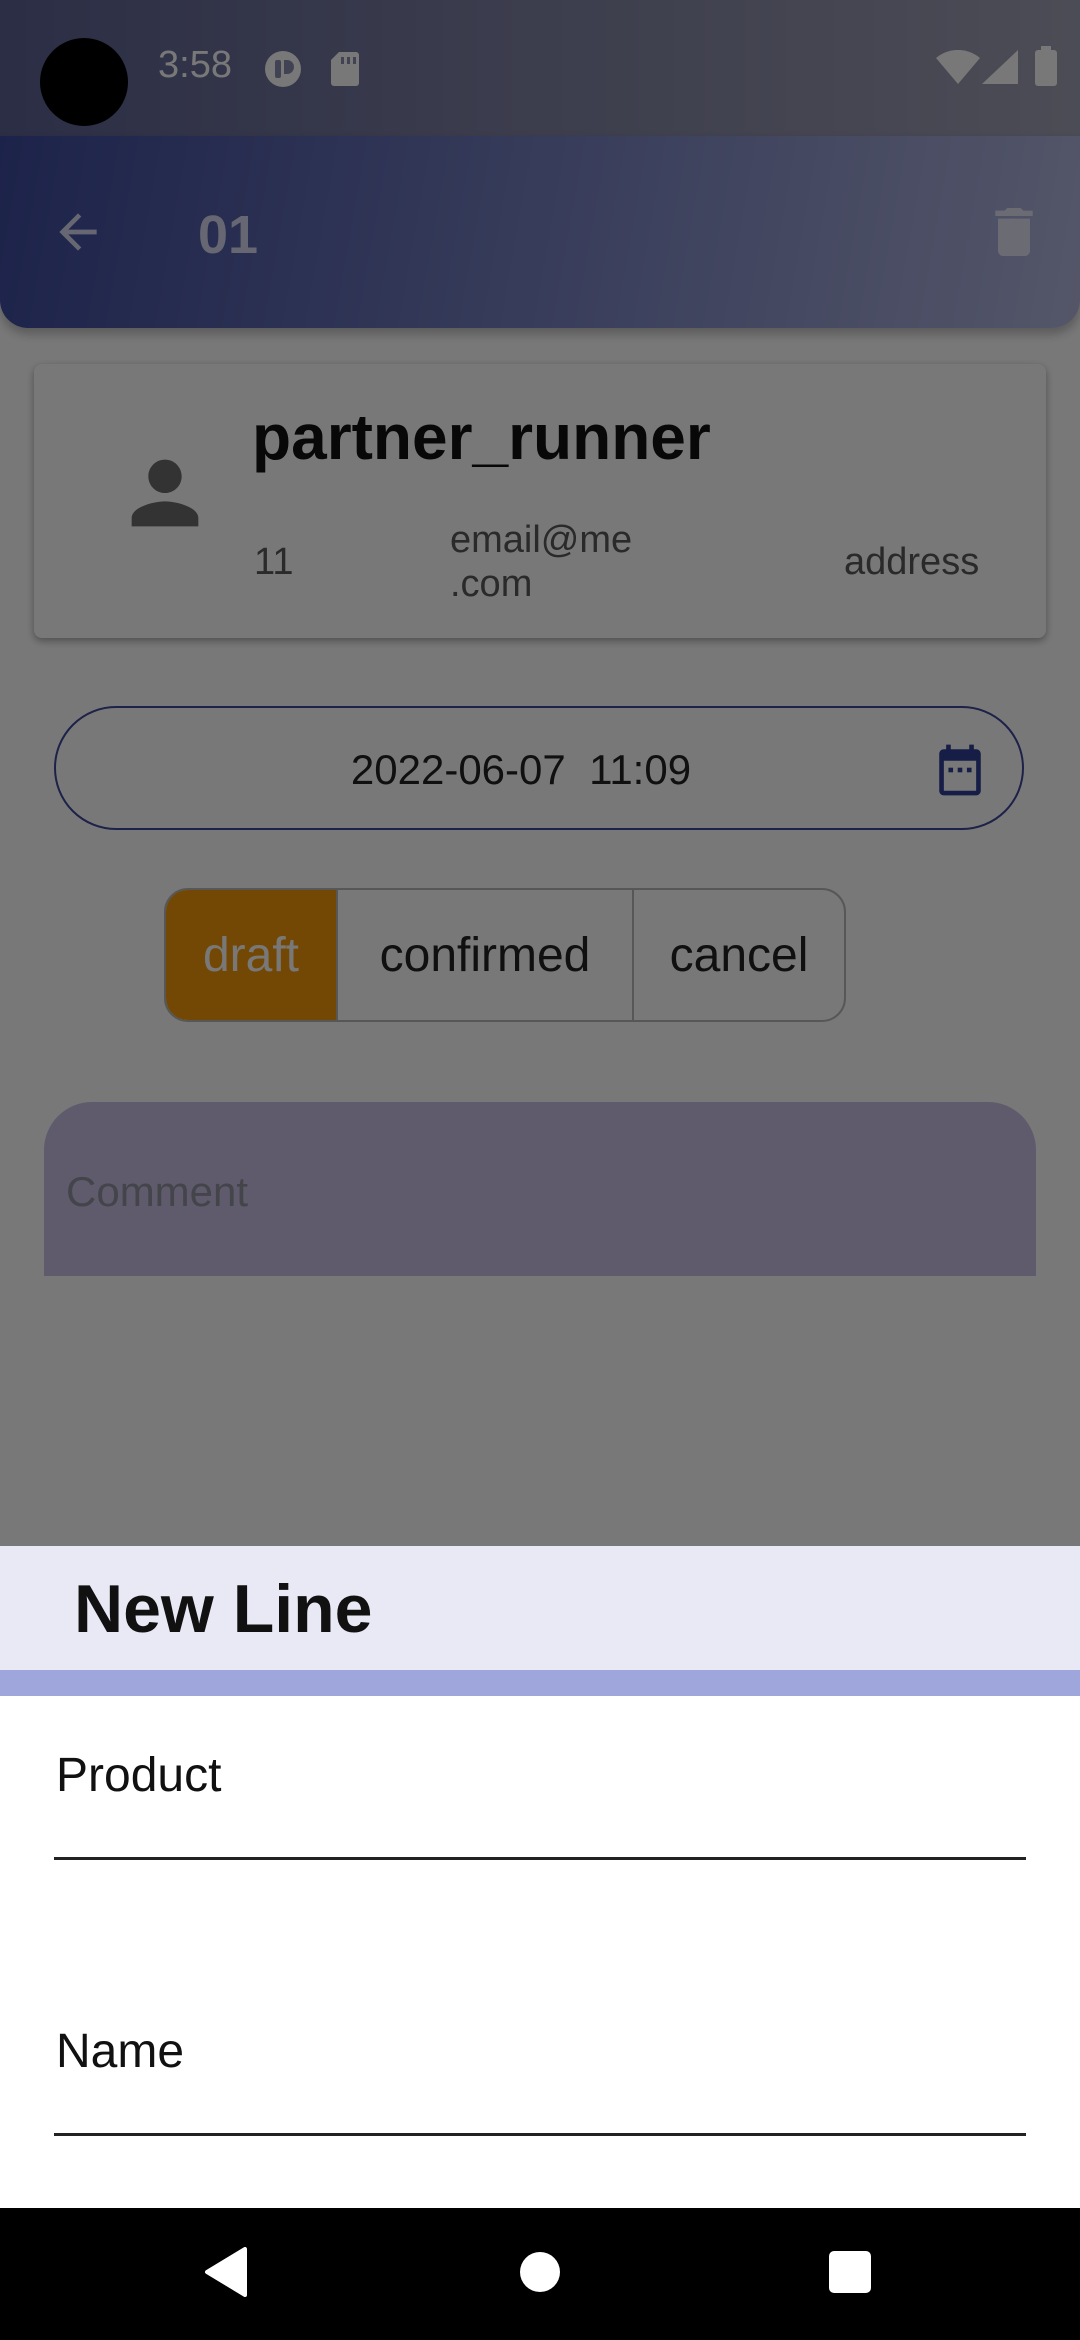 Image resolution: width=1080 pixels, height=2340 pixels. I want to click on name-field: Name, so click(540, 2065).